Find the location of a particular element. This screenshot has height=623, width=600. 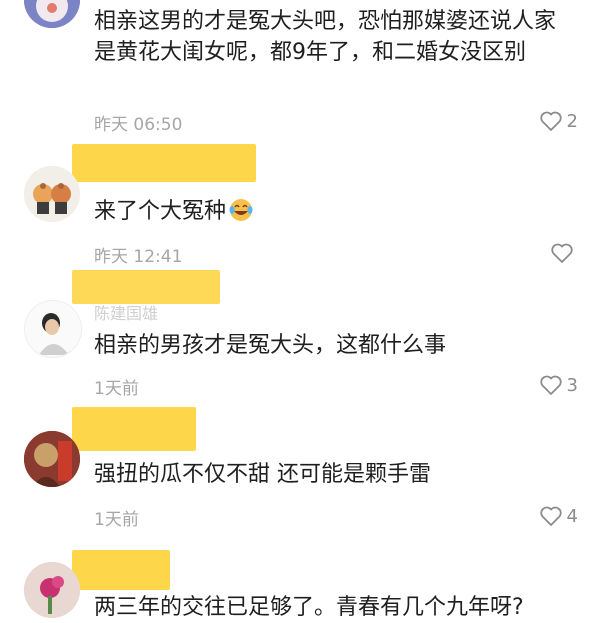

comment-time: 昨天 12:41 is located at coordinates (138, 257).